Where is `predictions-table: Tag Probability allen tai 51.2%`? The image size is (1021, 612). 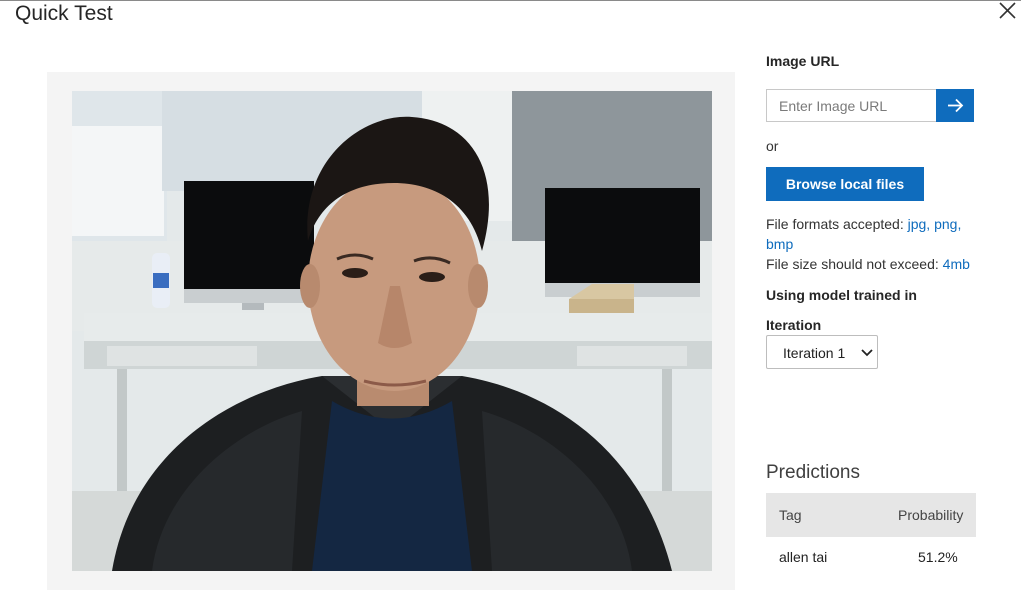
predictions-table: Tag Probability allen tai 51.2% is located at coordinates (871, 537).